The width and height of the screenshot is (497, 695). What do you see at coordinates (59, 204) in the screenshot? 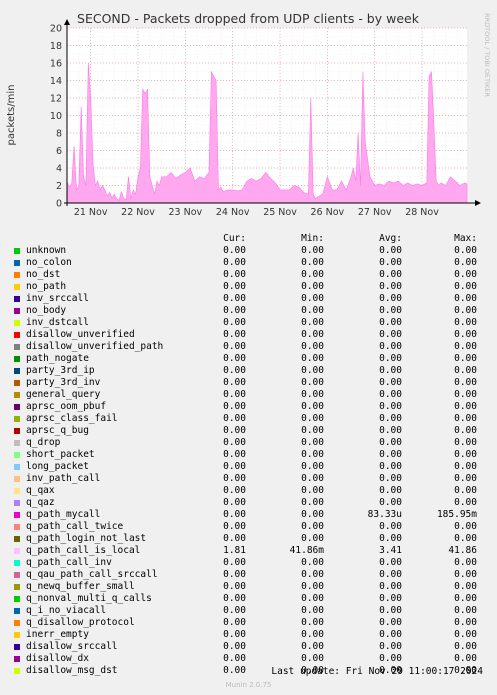
I see `y-tick-label: 0` at bounding box center [59, 204].